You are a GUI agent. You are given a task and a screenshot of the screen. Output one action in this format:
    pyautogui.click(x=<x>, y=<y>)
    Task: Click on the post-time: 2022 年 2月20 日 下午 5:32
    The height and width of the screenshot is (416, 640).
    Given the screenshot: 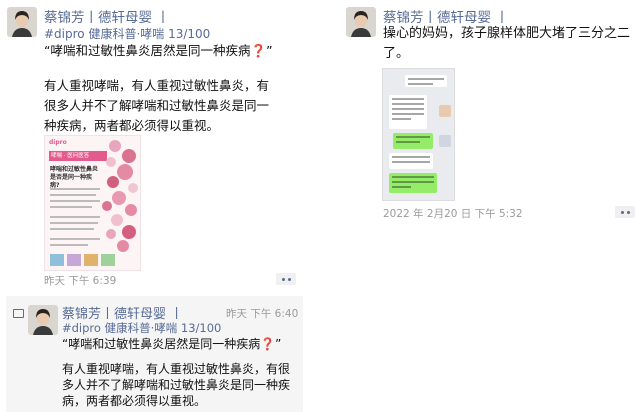 What is the action you would take?
    pyautogui.click(x=453, y=214)
    